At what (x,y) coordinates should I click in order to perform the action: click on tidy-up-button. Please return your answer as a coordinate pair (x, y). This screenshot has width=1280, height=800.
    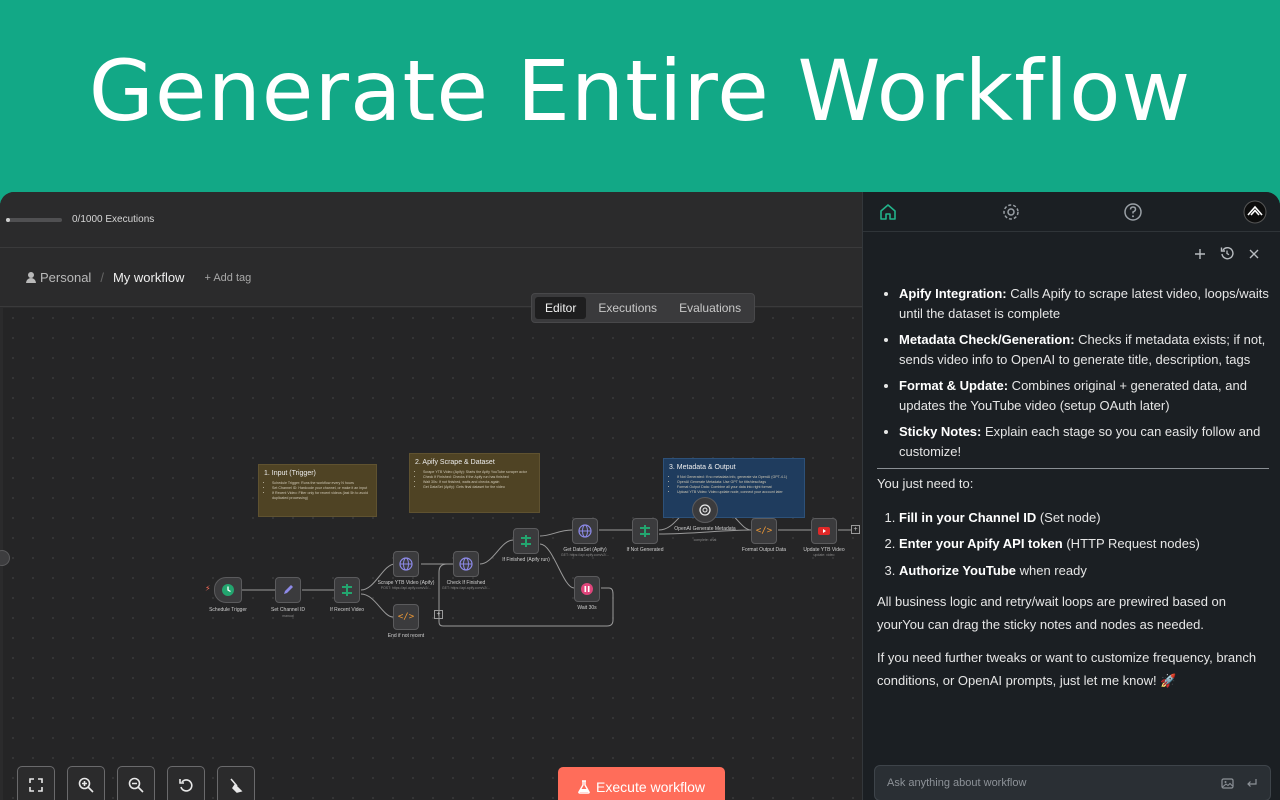
    Looking at the image, I should click on (236, 783).